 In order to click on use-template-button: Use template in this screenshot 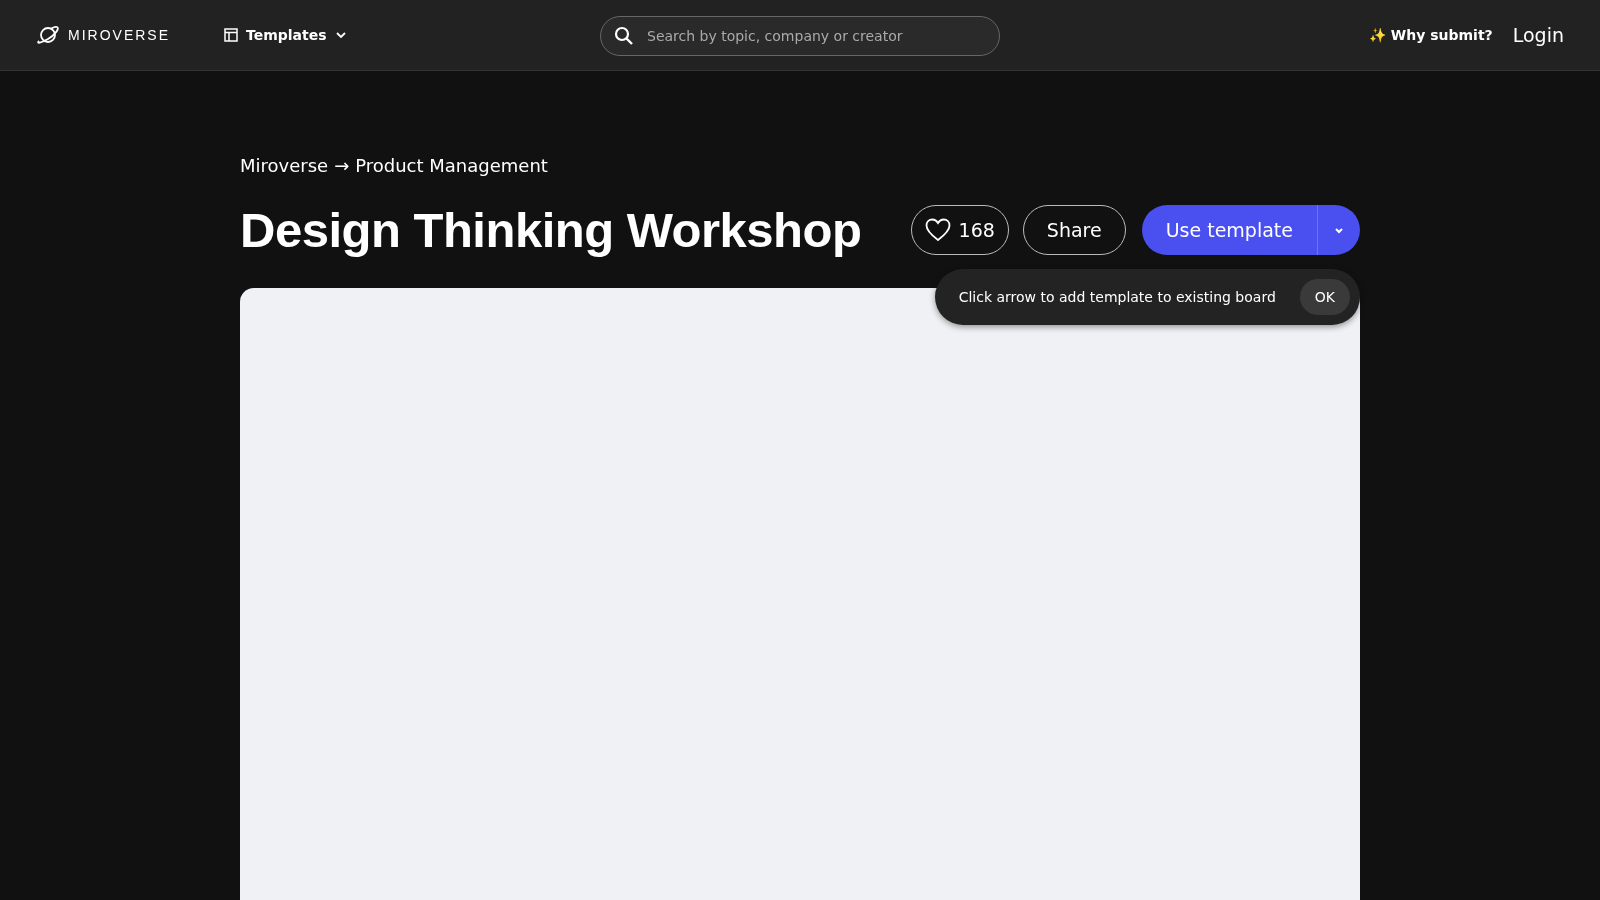, I will do `click(1229, 230)`.